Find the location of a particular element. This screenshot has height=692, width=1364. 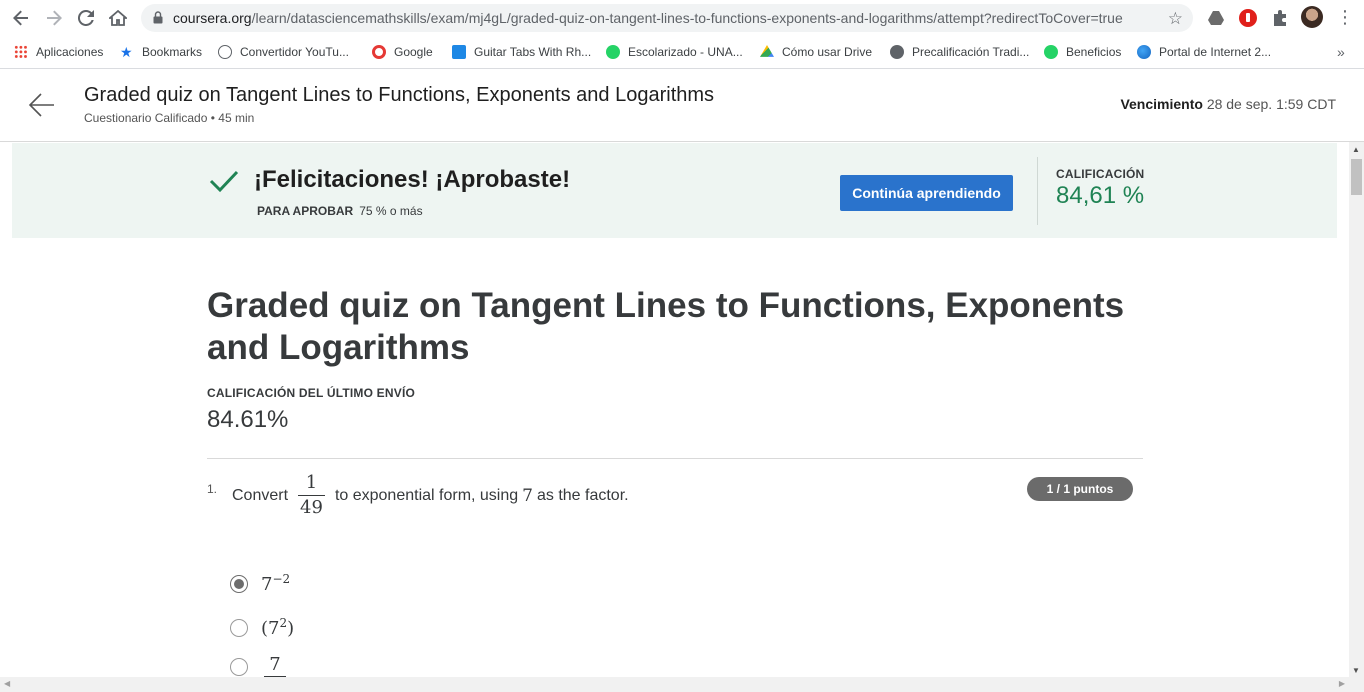

header-subtitle: Cuestionario Calificado • 45 min is located at coordinates (169, 118).